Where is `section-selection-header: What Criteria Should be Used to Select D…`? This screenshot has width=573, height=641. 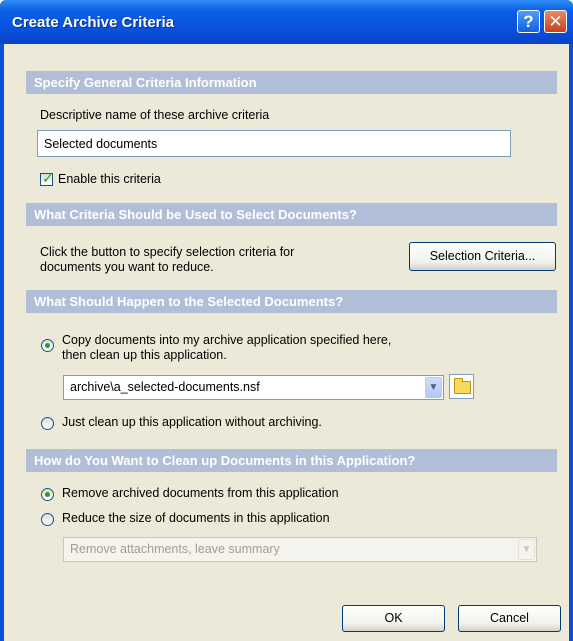 section-selection-header: What Criteria Should be Used to Select D… is located at coordinates (291, 214).